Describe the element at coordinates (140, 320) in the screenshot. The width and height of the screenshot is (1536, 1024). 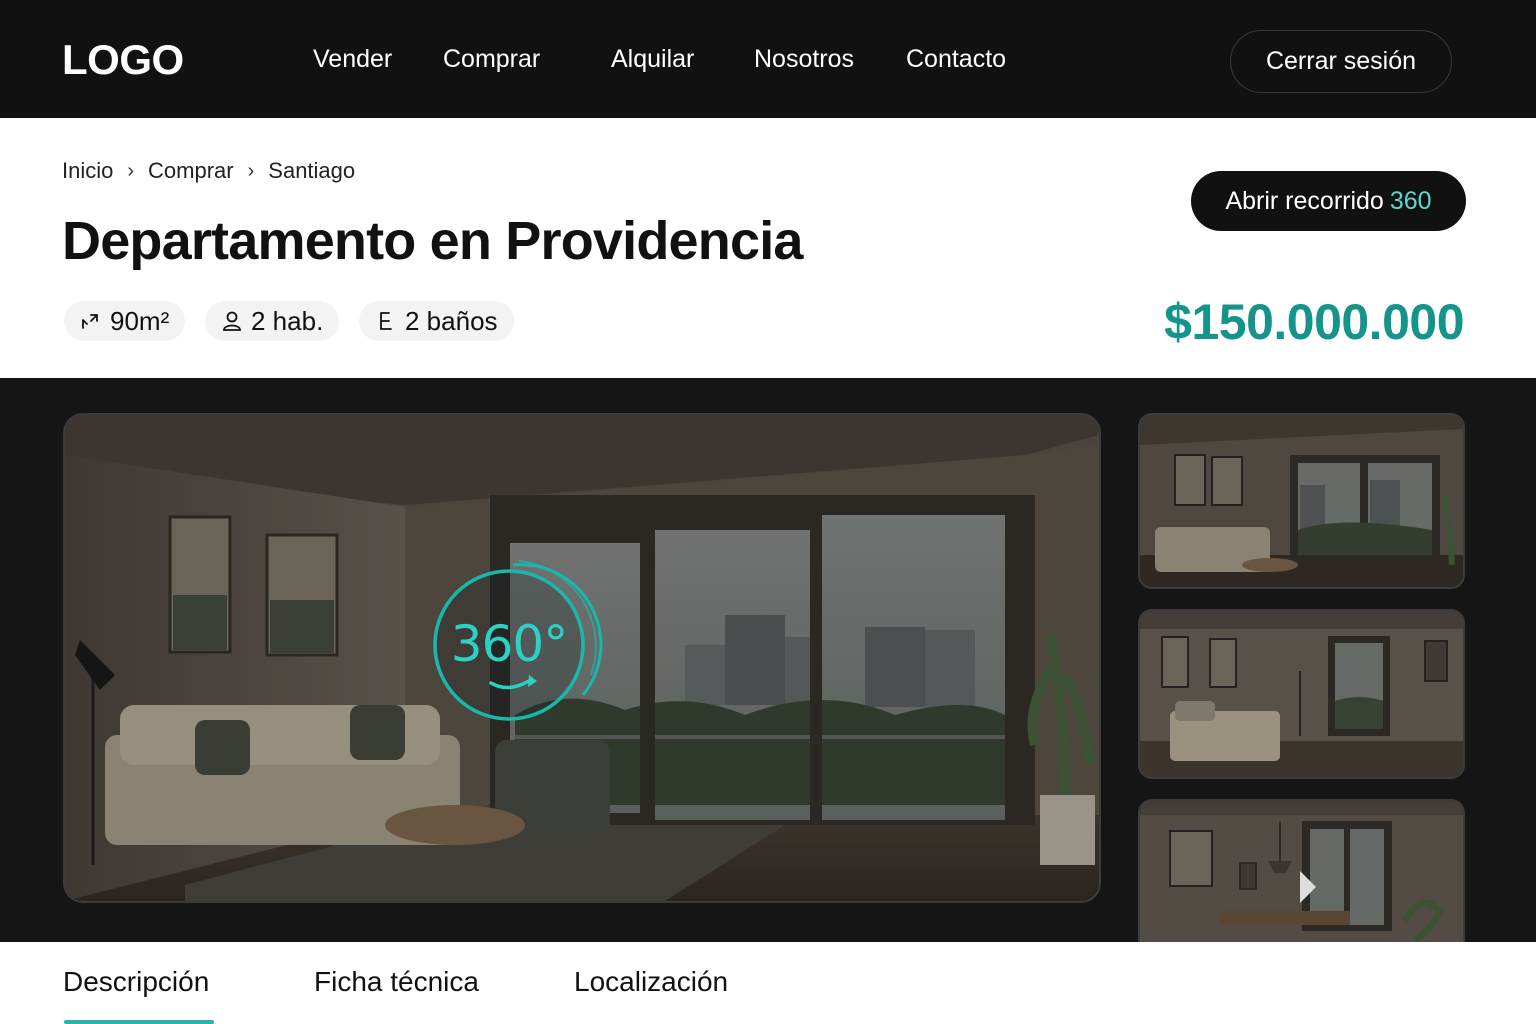
I see `area-value: 90m²` at that location.